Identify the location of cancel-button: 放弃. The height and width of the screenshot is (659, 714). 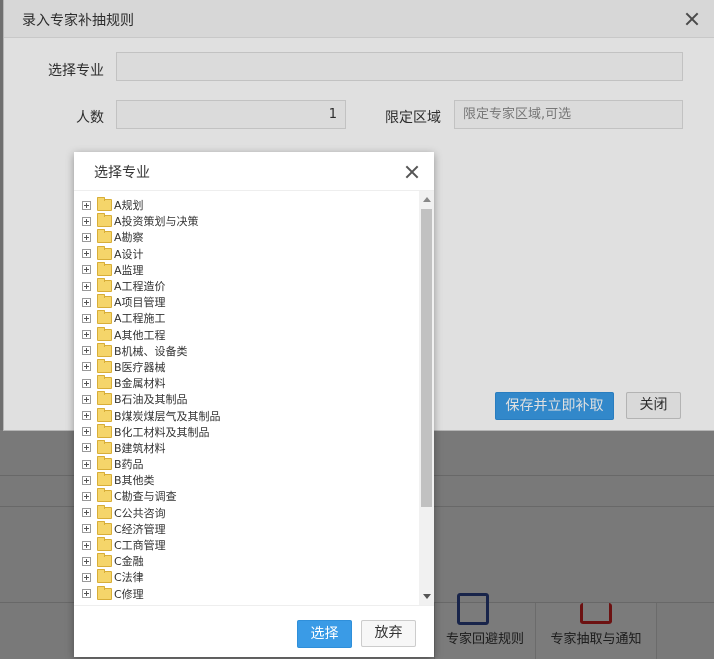
(388, 633).